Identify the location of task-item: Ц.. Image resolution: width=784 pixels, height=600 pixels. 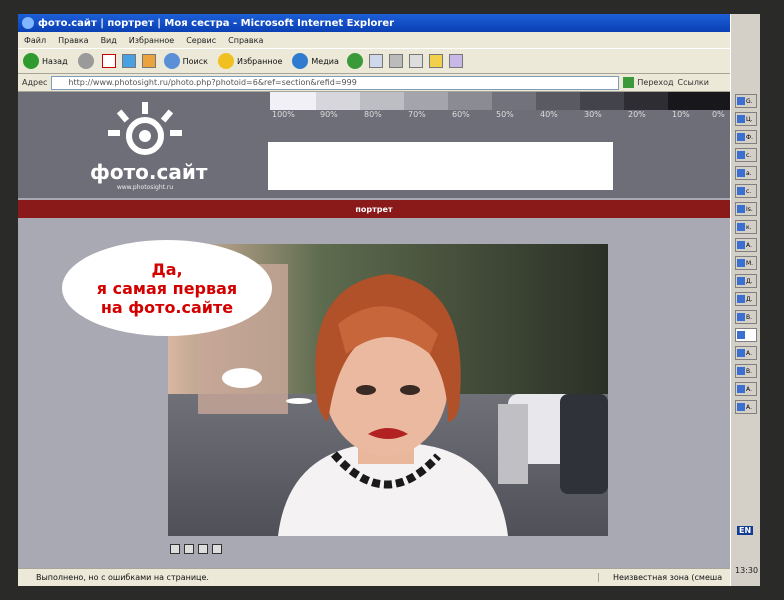
(746, 119).